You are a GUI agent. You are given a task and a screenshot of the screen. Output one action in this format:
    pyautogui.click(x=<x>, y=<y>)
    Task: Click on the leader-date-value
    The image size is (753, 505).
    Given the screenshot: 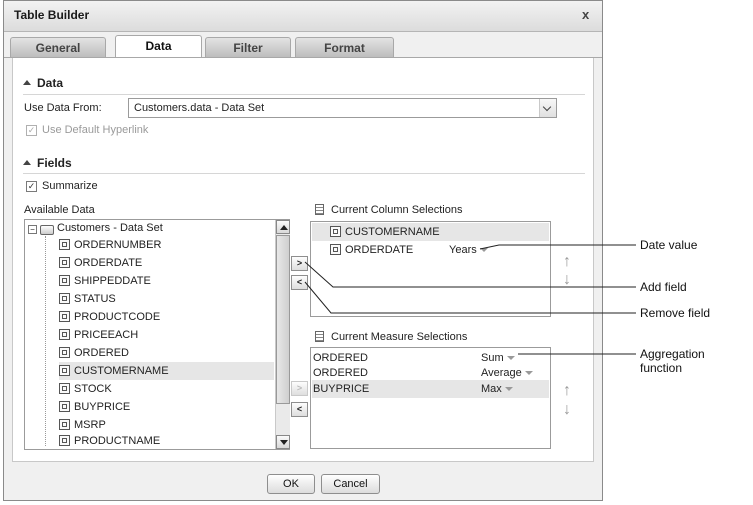 What is the action you would take?
    pyautogui.click(x=557, y=247)
    